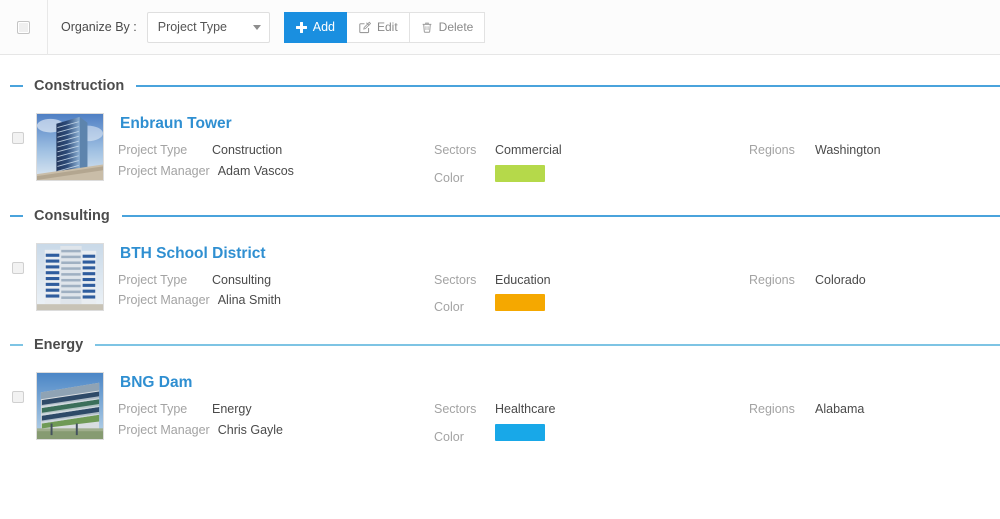 This screenshot has height=519, width=1000. I want to click on plus-icon, so click(301, 27).